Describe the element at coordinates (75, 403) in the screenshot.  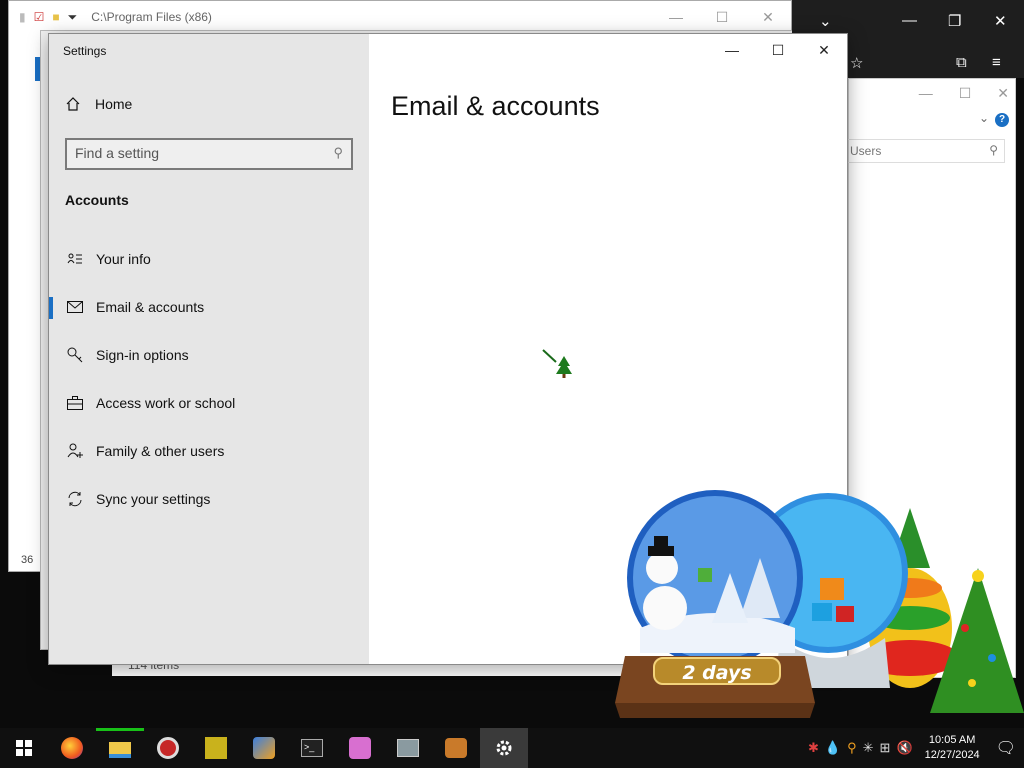
I see `briefcase-icon` at that location.